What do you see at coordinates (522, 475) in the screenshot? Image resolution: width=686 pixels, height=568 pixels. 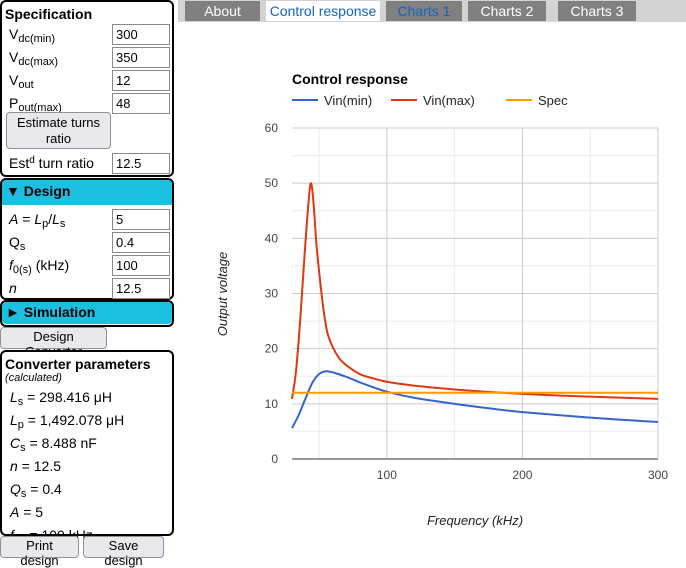 I see `x-tick-label: 200` at bounding box center [522, 475].